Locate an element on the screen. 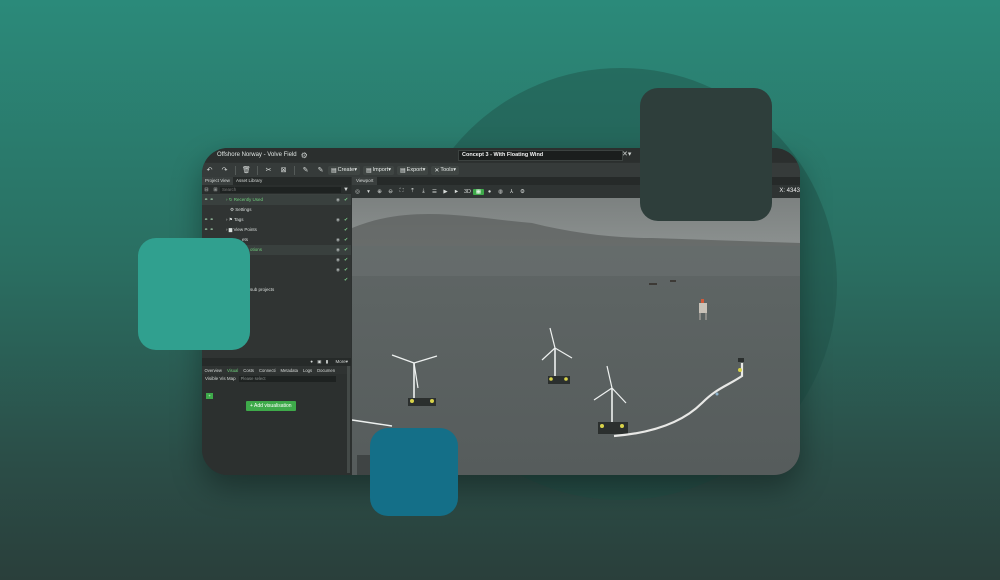  export-icon: ▤ is located at coordinates (402, 170).